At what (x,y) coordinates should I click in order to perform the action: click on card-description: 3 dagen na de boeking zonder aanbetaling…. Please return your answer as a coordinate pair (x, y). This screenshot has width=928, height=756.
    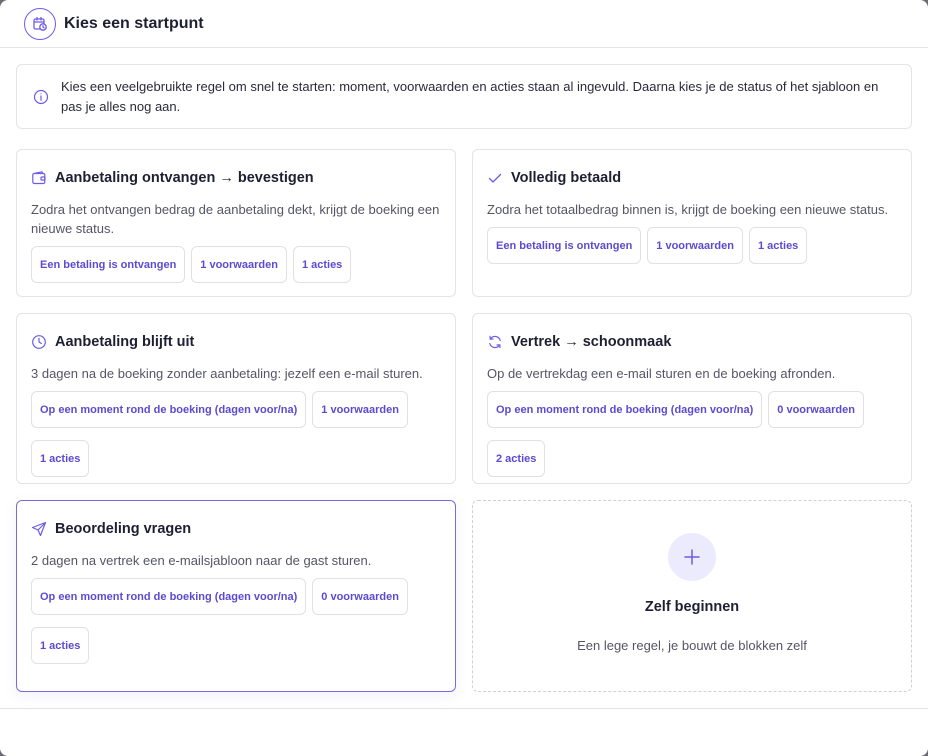
    Looking at the image, I should click on (227, 373).